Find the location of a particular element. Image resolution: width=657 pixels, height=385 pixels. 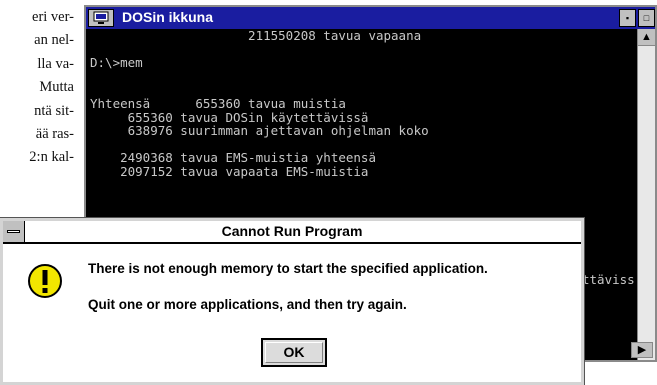

article-line: lla va- is located at coordinates (55, 63).